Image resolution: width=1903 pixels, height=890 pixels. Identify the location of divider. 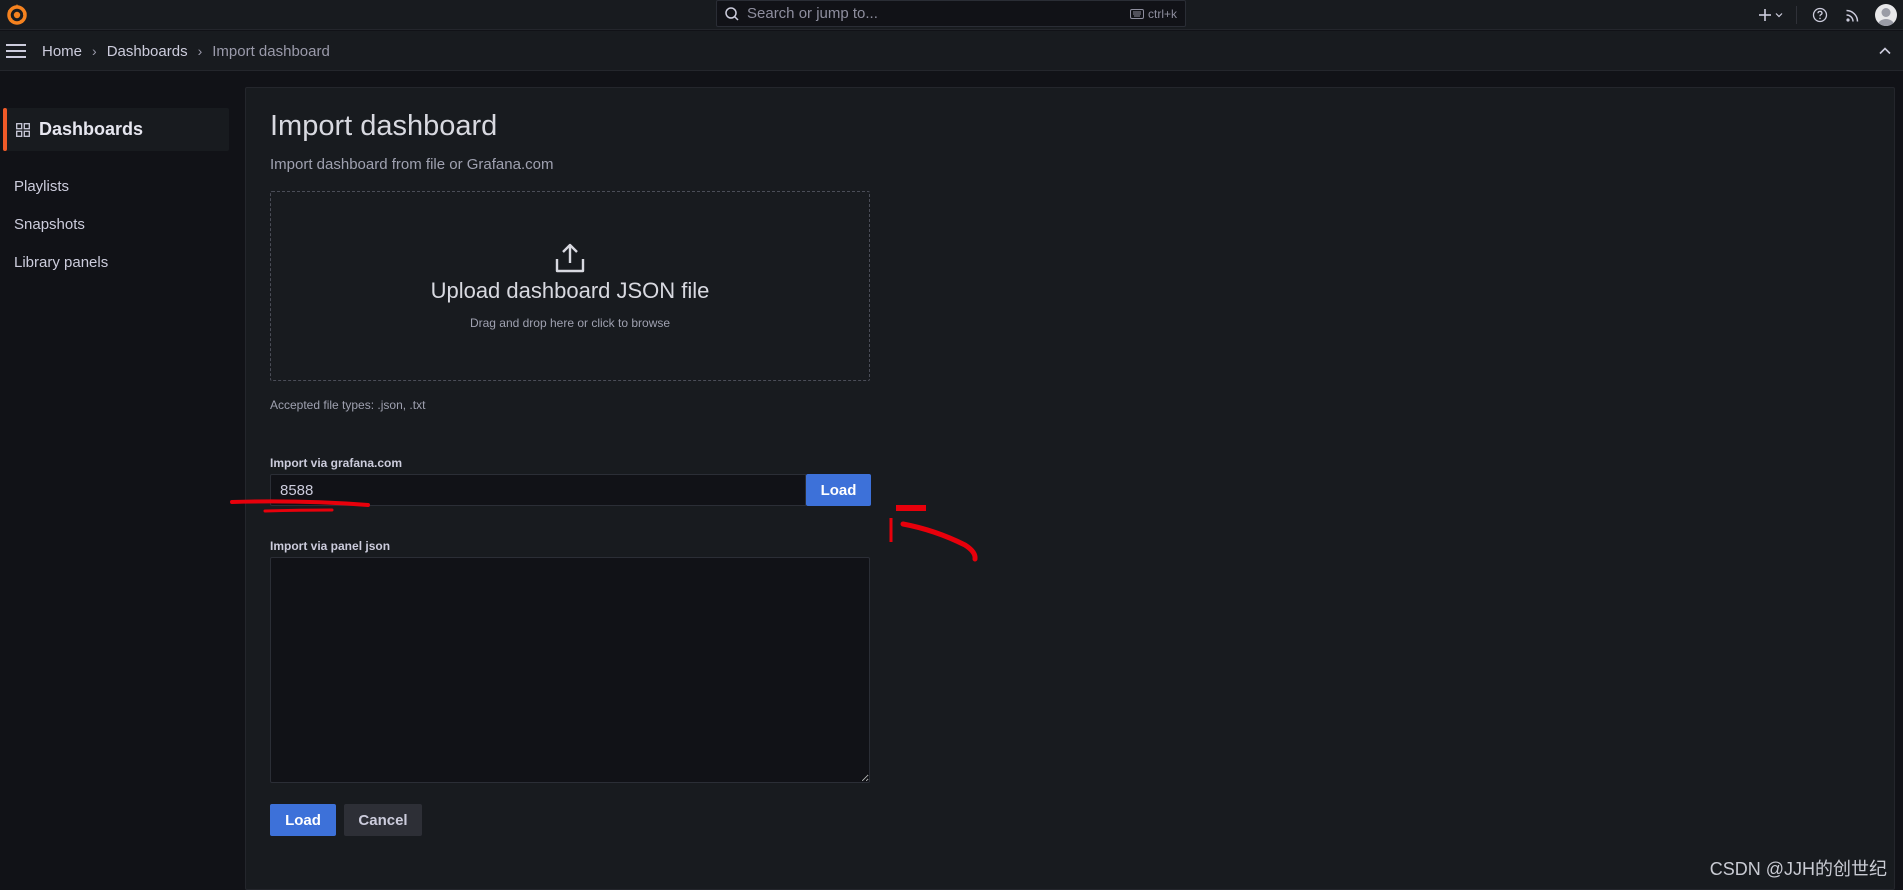
(1796, 15).